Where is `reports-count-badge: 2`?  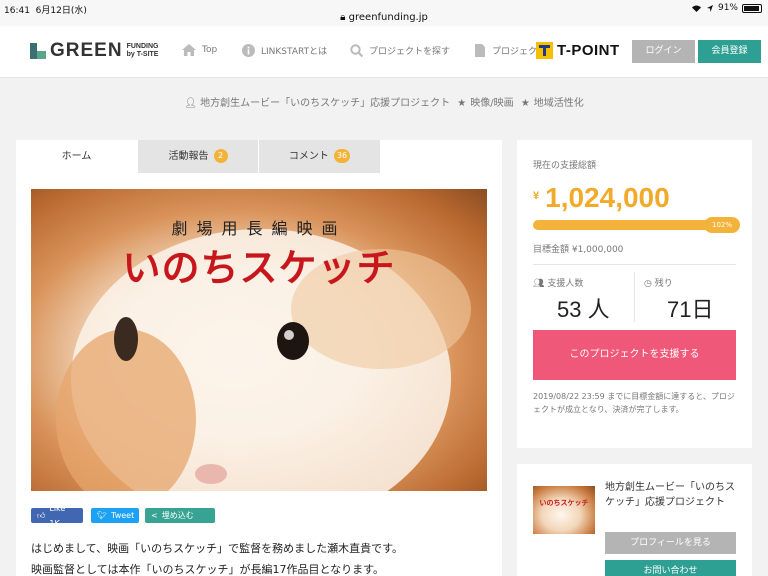
reports-count-badge: 2 is located at coordinates (220, 156).